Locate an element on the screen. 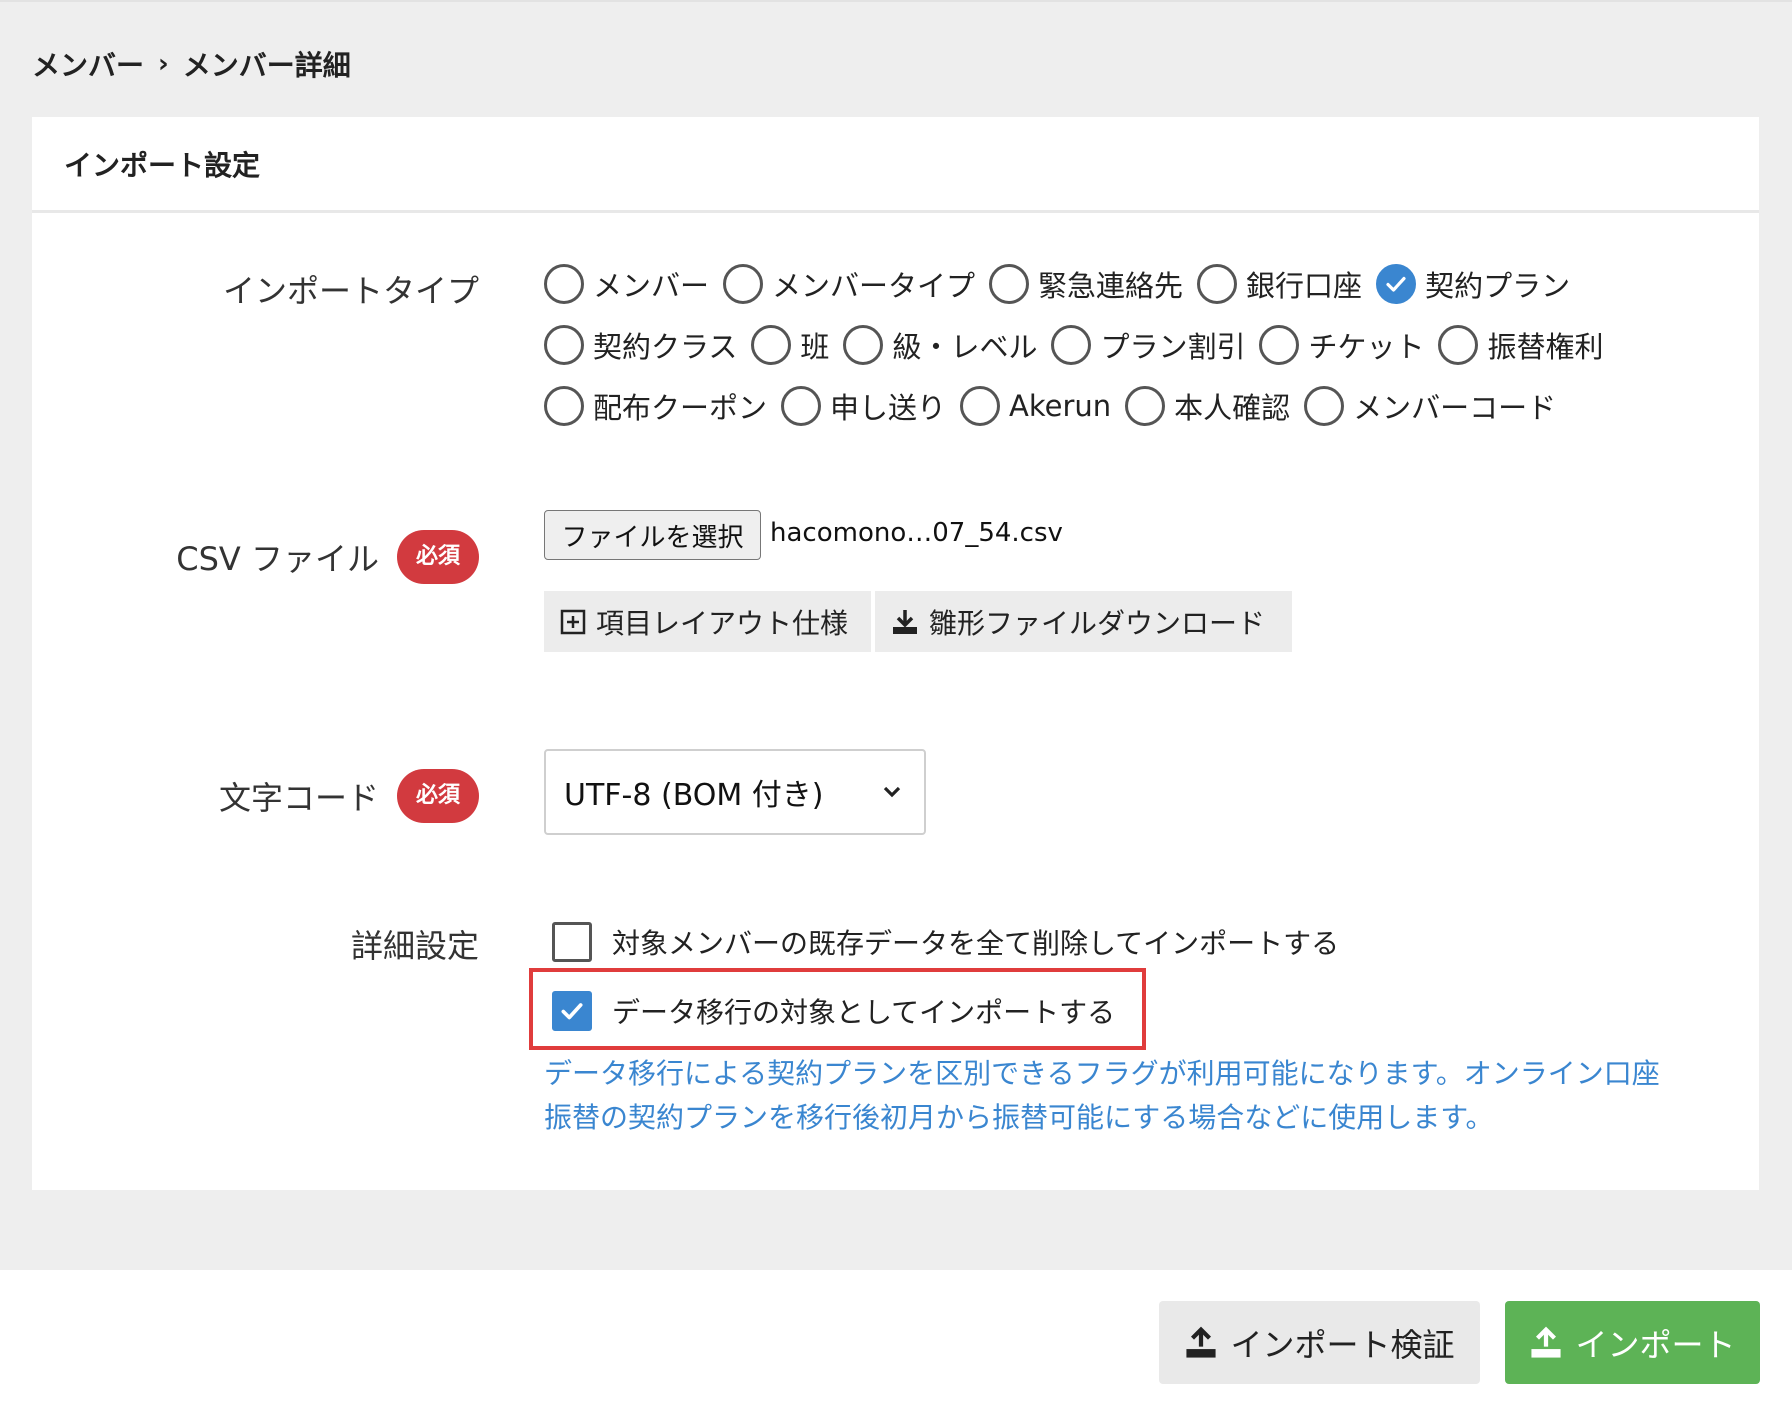  radio-label: 銀行口座 is located at coordinates (1304, 286).